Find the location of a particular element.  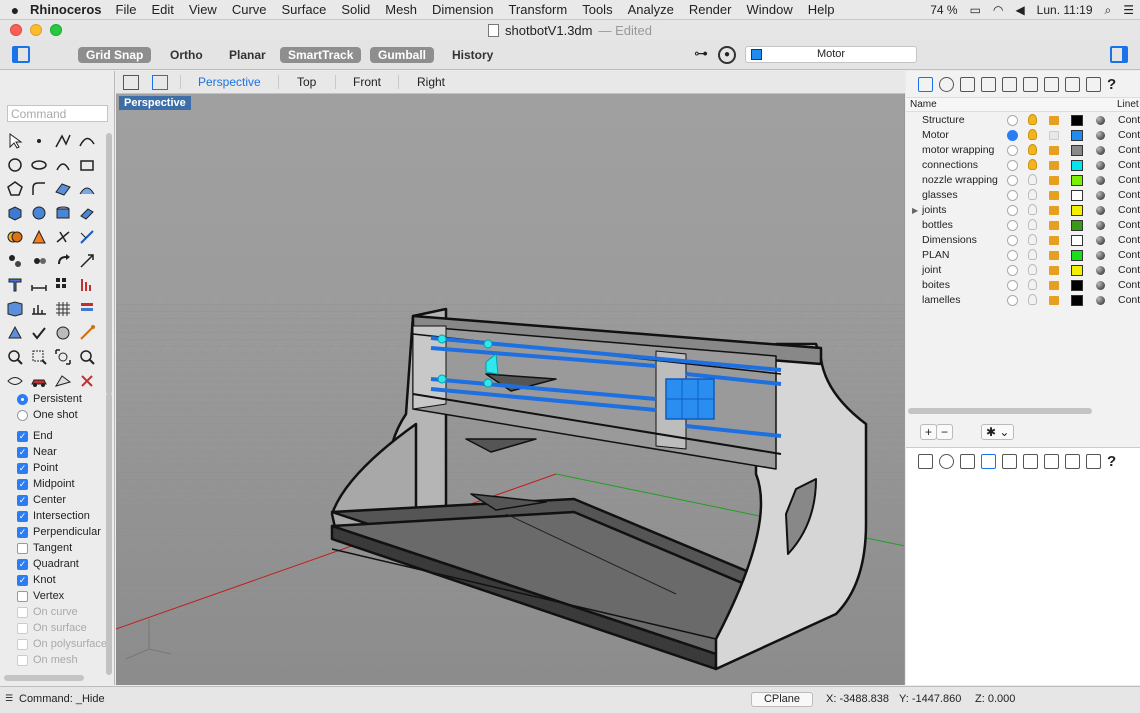

expand-arrow-icon: ▶ is located at coordinates (915, 210).